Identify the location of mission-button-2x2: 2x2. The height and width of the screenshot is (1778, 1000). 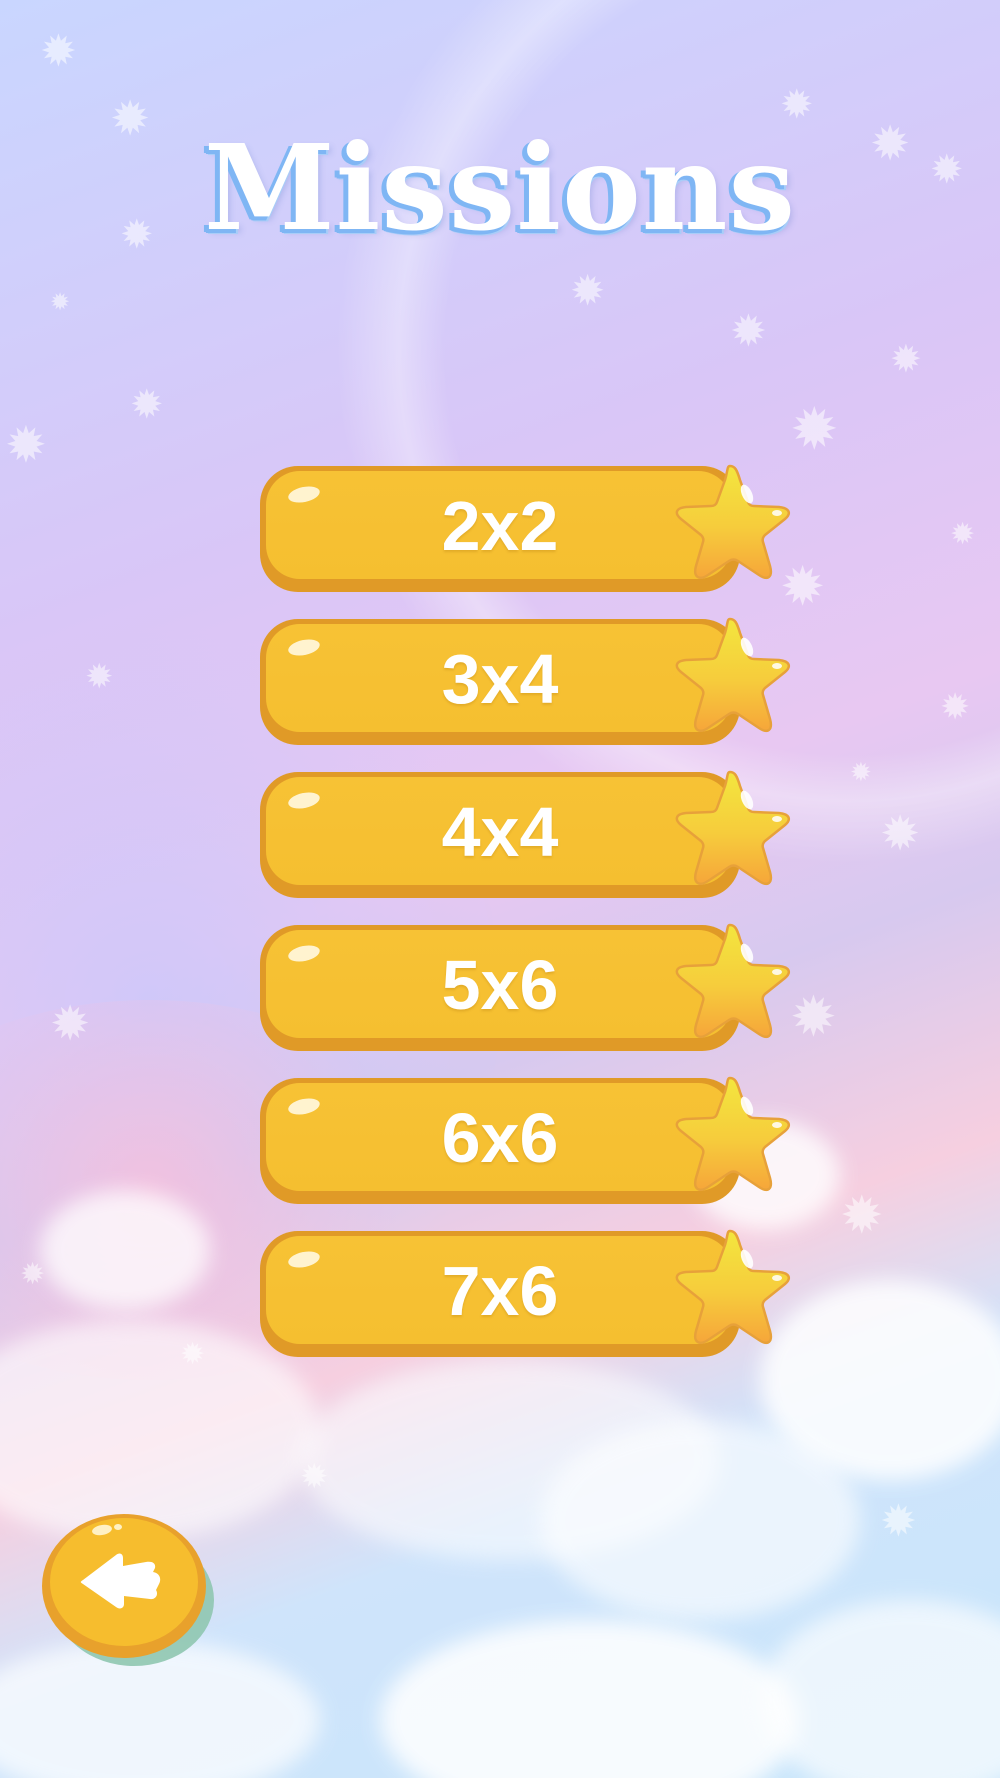
(530, 528).